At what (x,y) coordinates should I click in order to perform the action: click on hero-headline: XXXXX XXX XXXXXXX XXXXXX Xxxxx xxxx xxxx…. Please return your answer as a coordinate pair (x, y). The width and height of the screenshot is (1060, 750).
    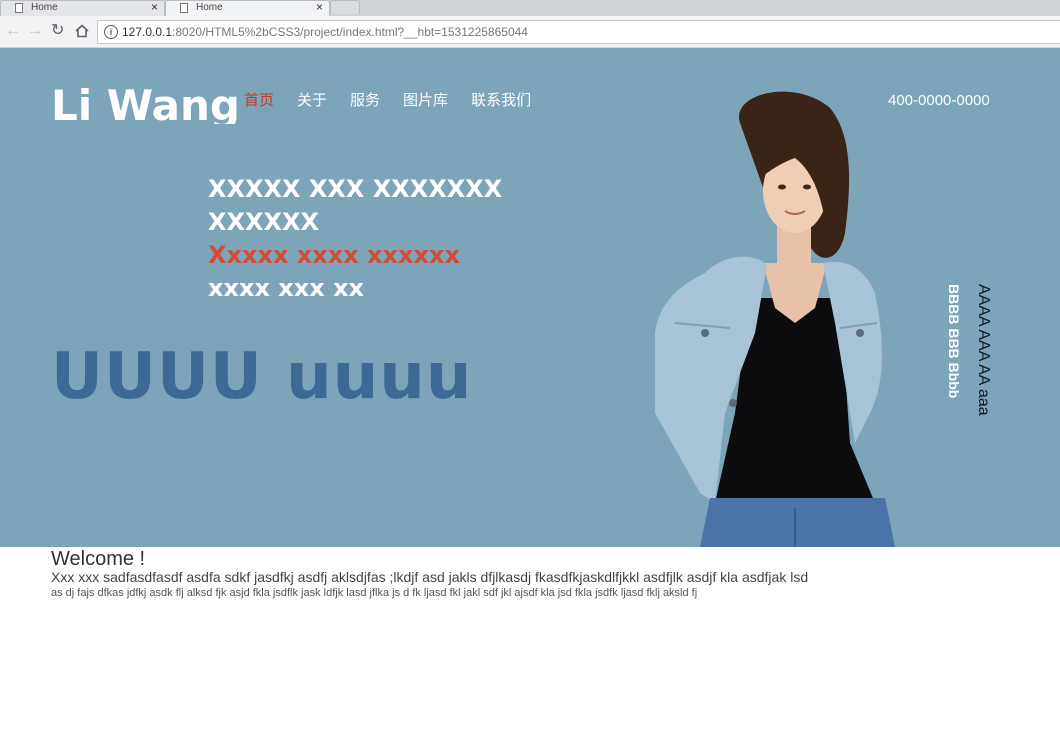
    Looking at the image, I should click on (368, 239).